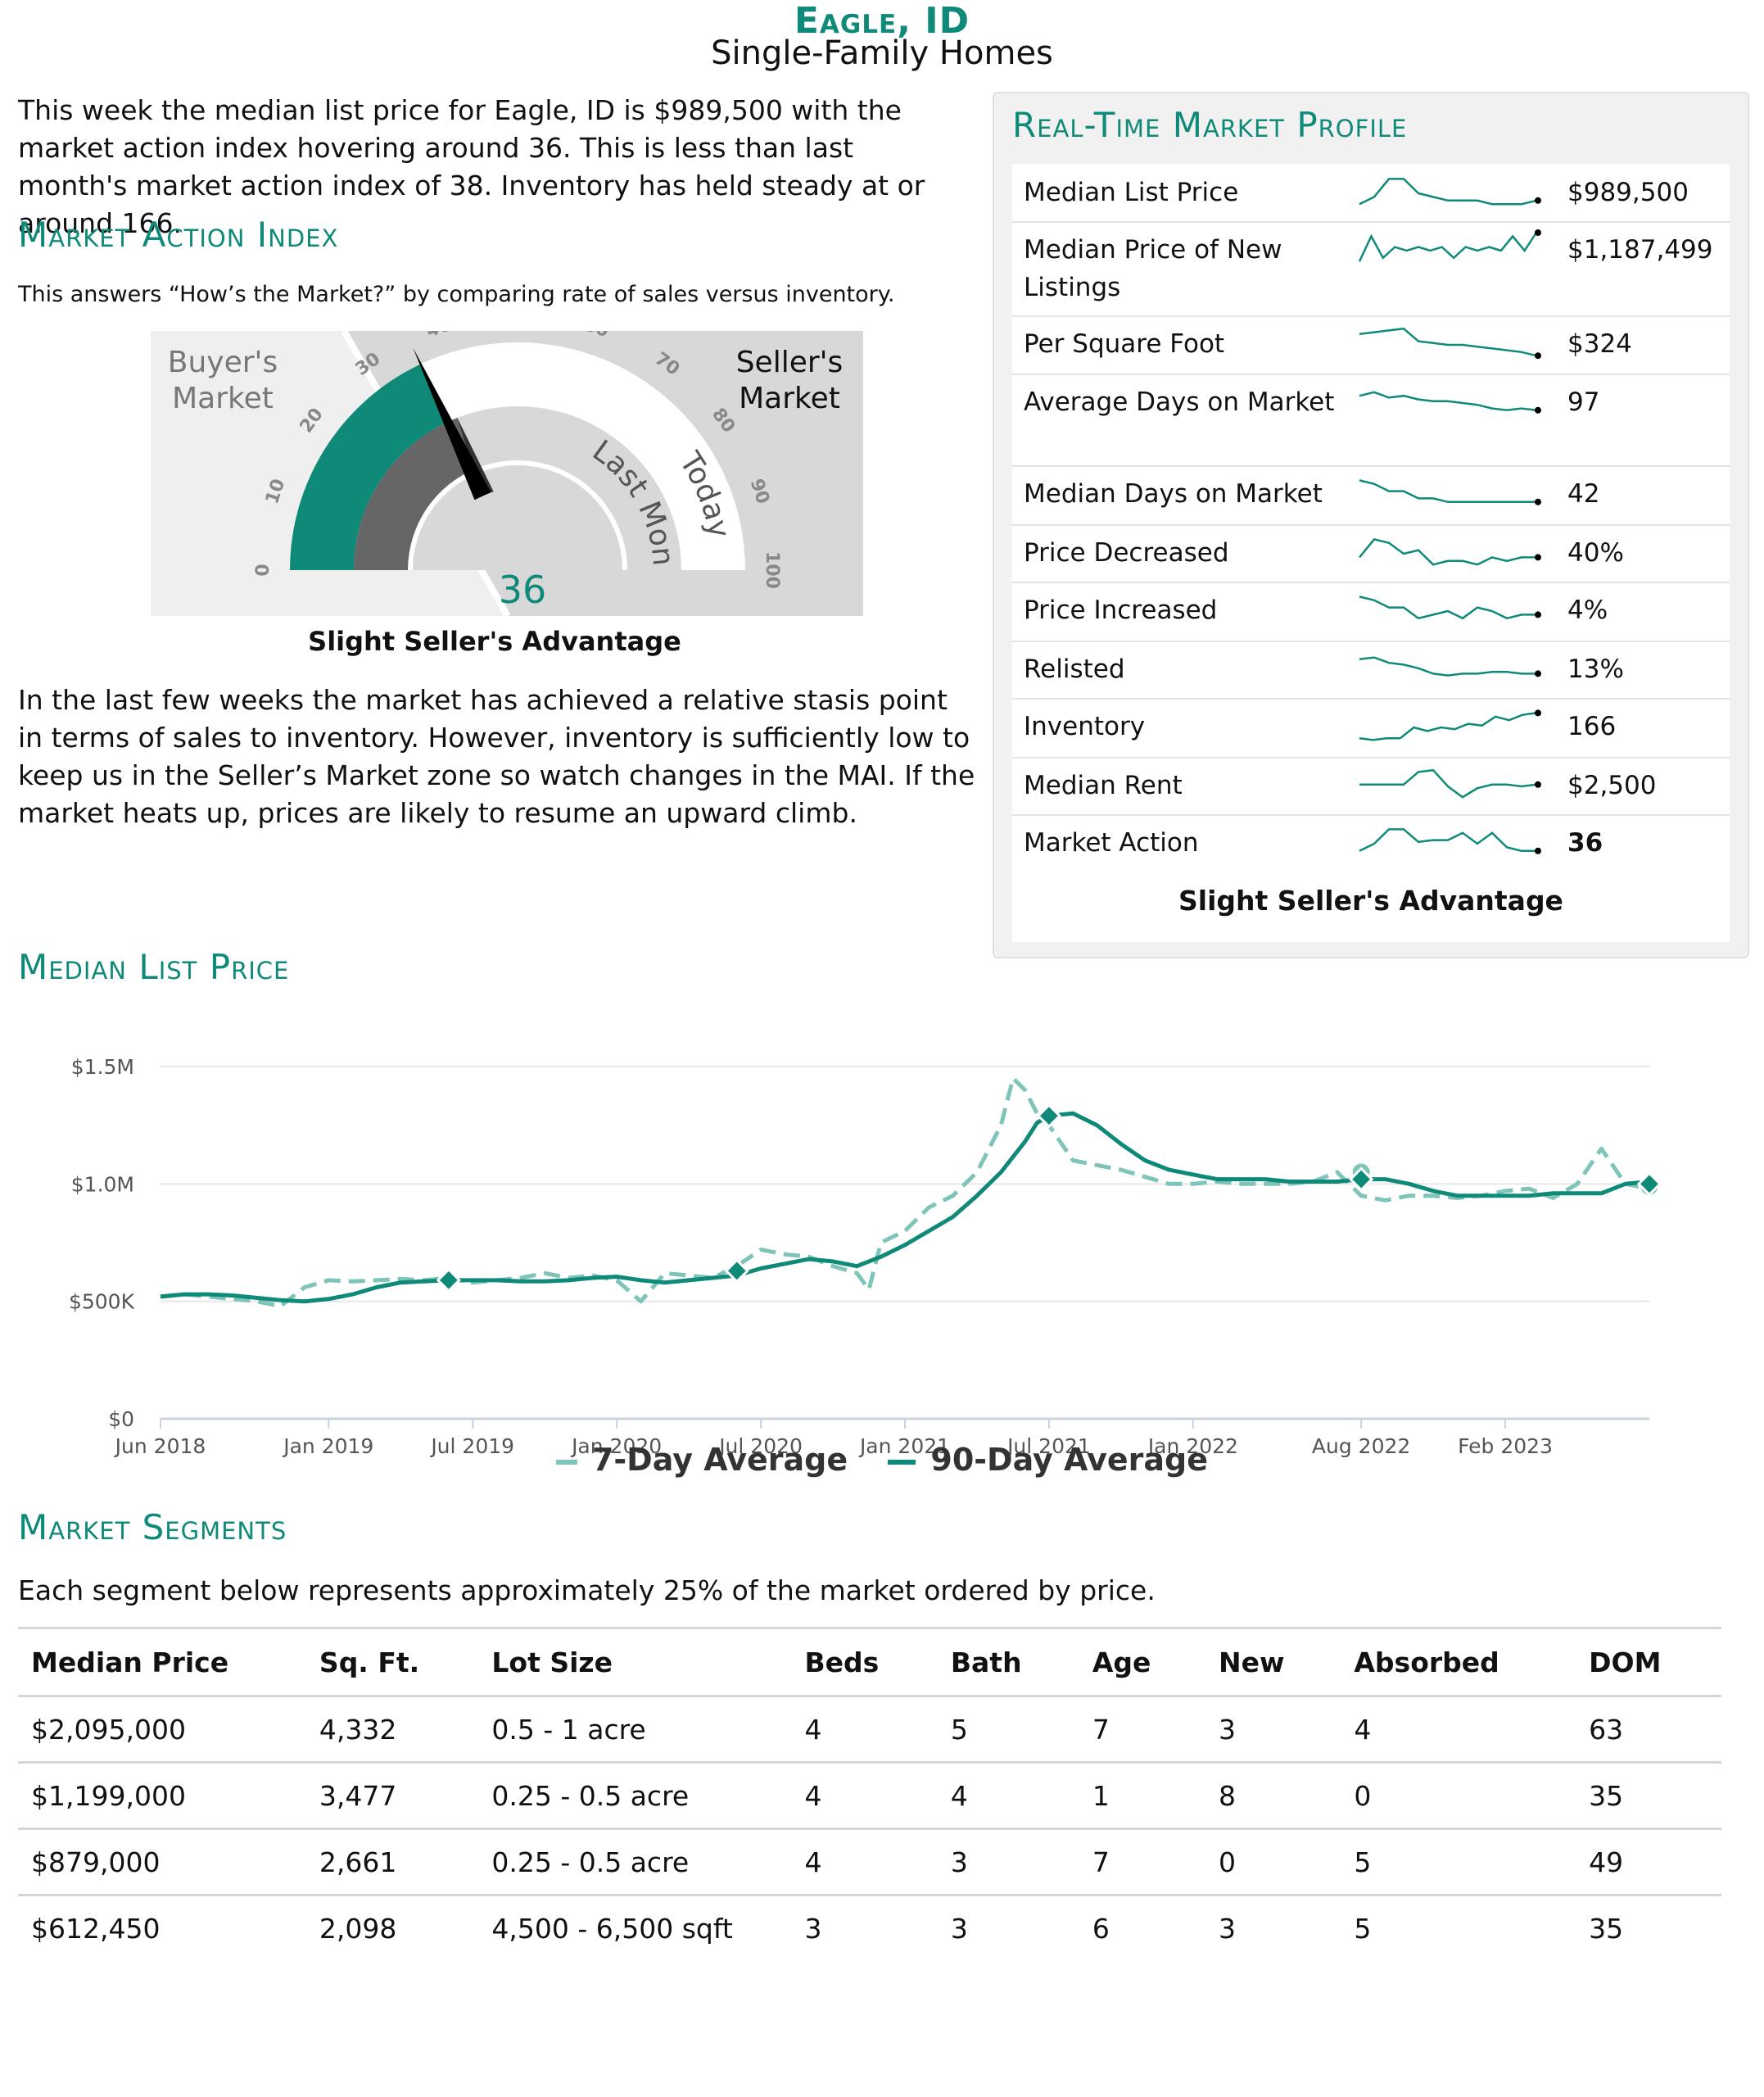 This screenshot has height=2097, width=1764. I want to click on segments-cell: 4,332, so click(392, 1730).